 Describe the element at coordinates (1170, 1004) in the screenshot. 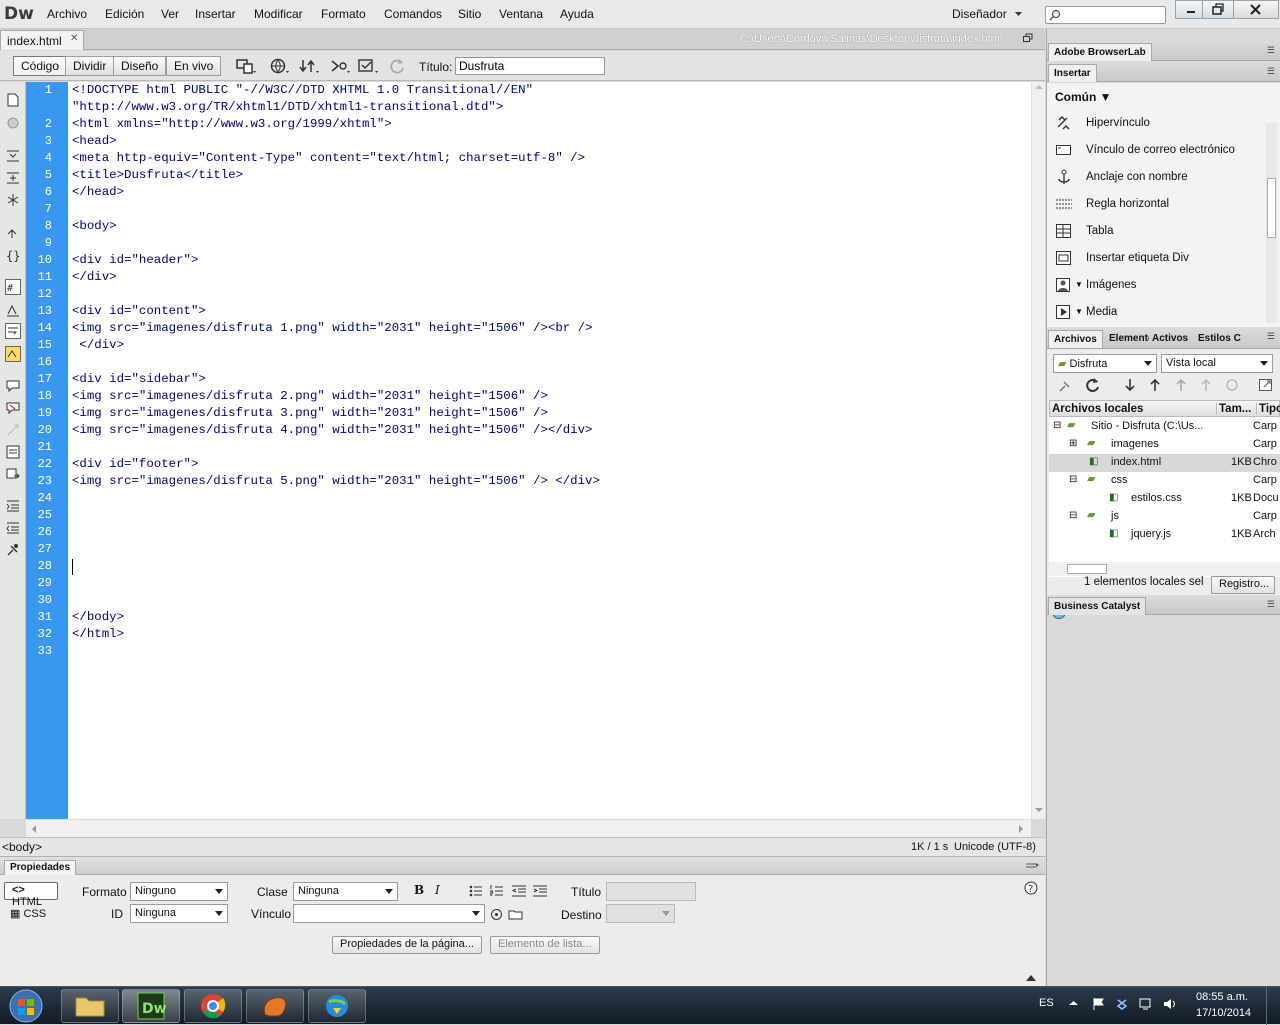

I see `volume-icon` at that location.